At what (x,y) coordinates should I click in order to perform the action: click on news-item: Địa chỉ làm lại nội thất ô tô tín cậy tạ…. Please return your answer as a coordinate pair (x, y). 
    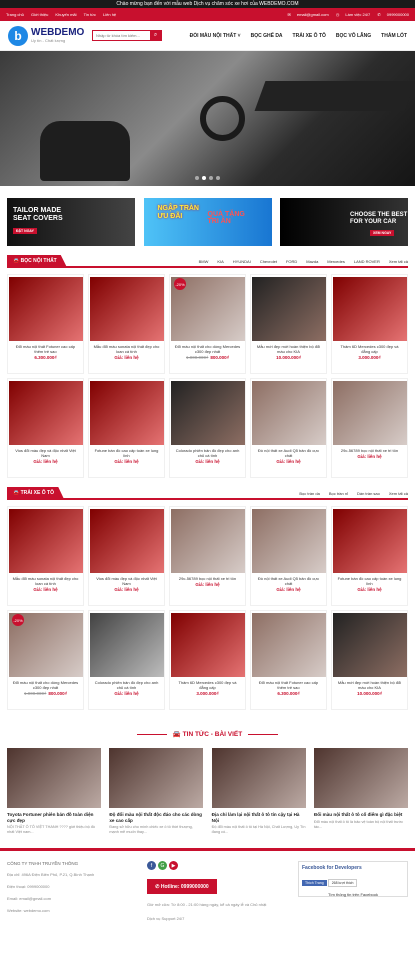
    Looking at the image, I should click on (258, 791).